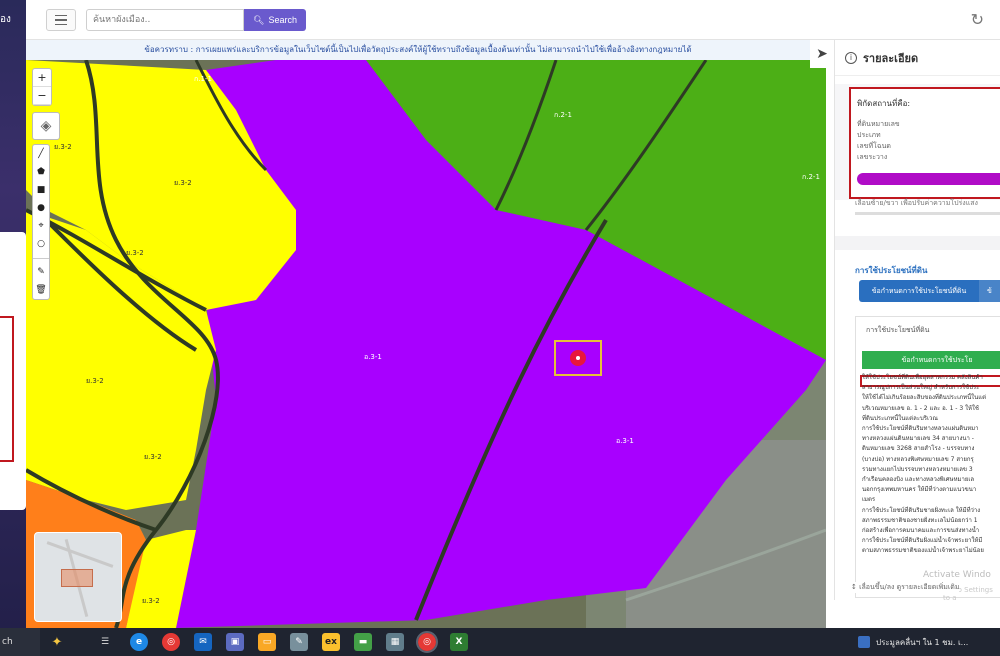 The width and height of the screenshot is (1000, 656). I want to click on store-icon: ▣, so click(235, 642).